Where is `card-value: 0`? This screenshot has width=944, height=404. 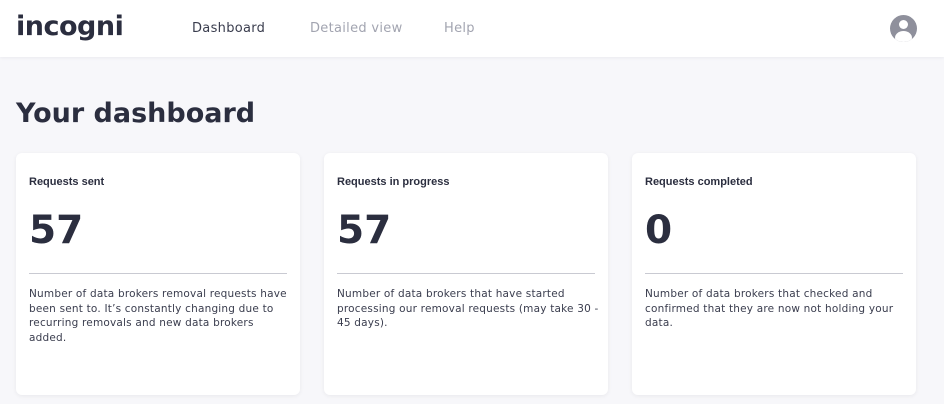
card-value: 0 is located at coordinates (659, 230).